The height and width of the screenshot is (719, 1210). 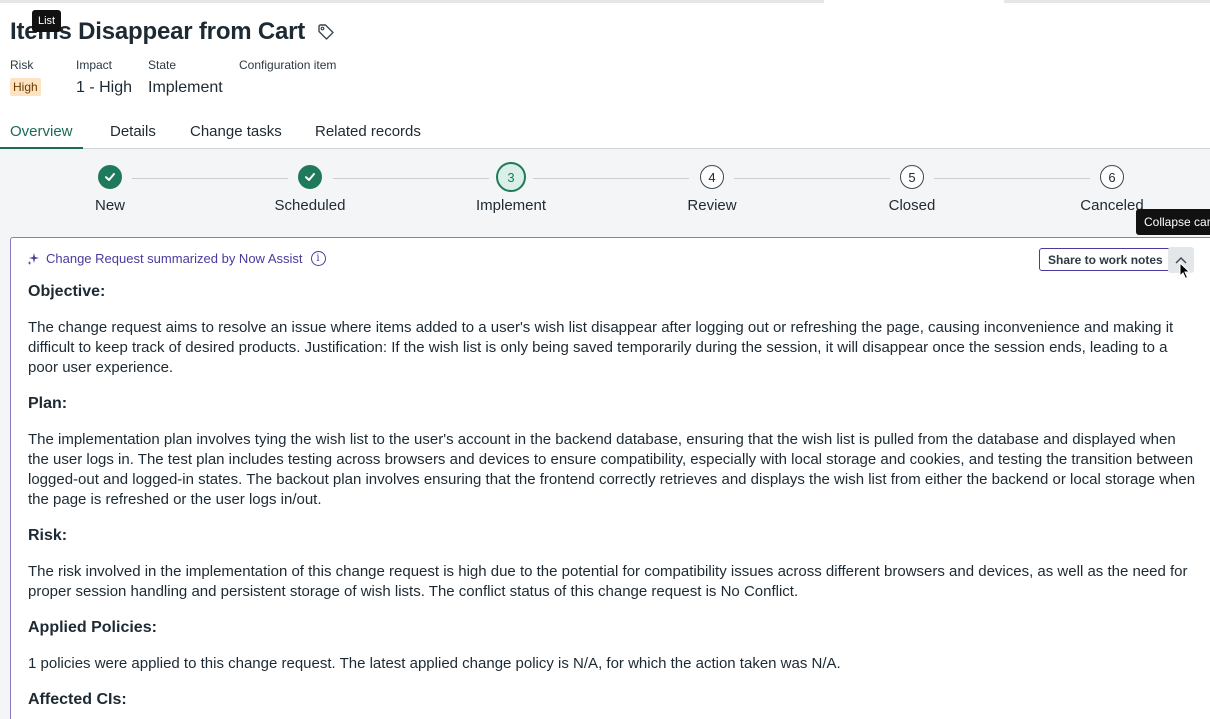 What do you see at coordinates (511, 177) in the screenshot?
I see `step-number: 3` at bounding box center [511, 177].